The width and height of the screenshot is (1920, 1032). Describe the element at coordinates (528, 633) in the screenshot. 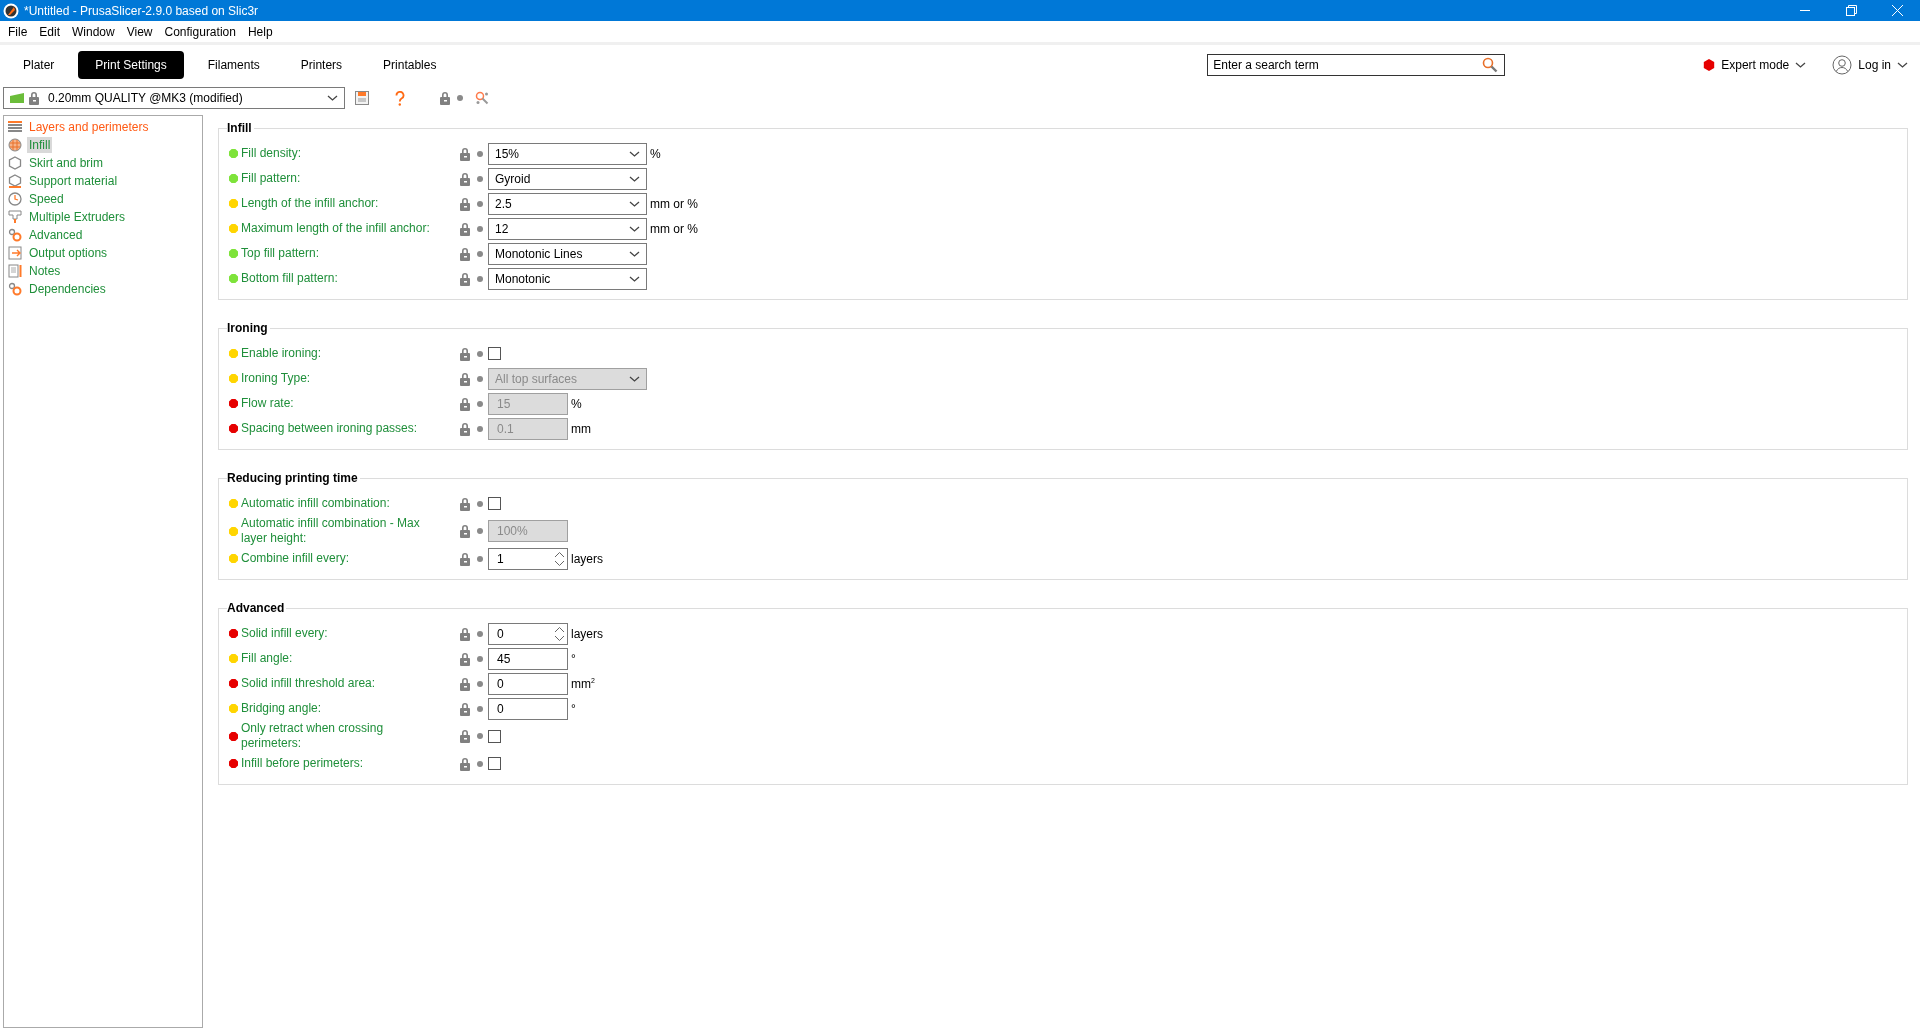

I see `spin-field: 0` at that location.